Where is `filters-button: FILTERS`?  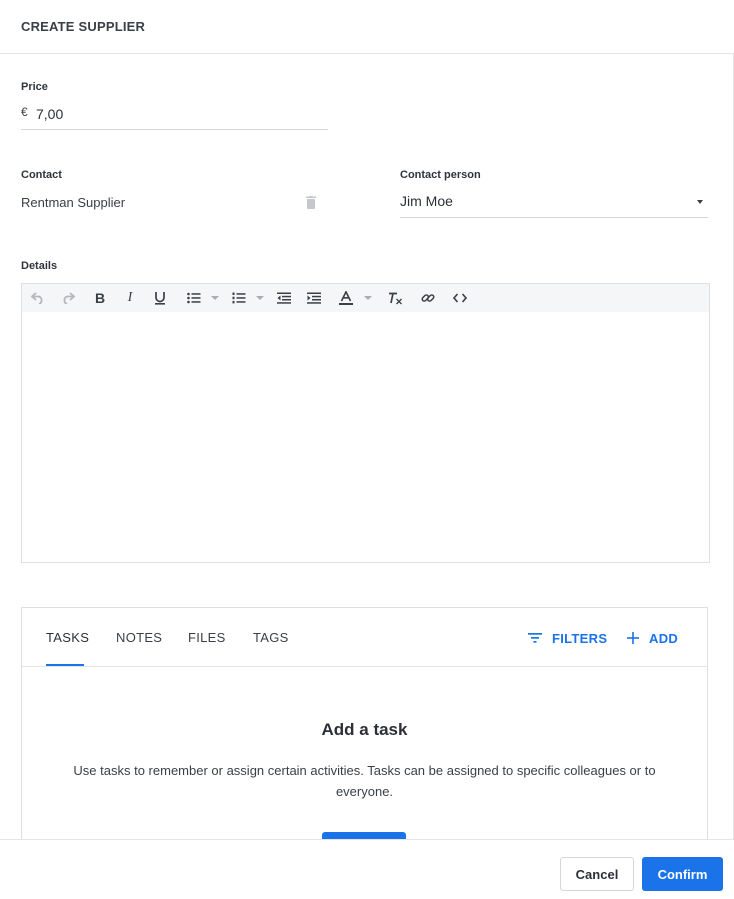
filters-button: FILTERS is located at coordinates (567, 638).